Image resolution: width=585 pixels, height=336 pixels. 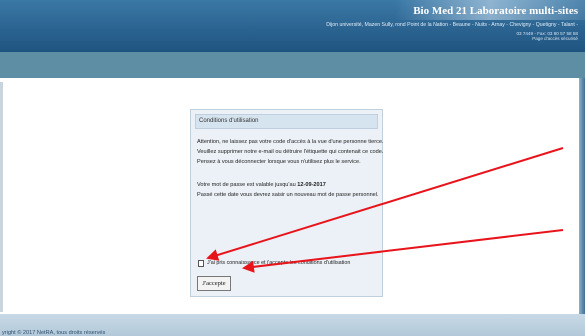 I want to click on panel-header: Conditions d'utilisation, so click(x=286, y=121).